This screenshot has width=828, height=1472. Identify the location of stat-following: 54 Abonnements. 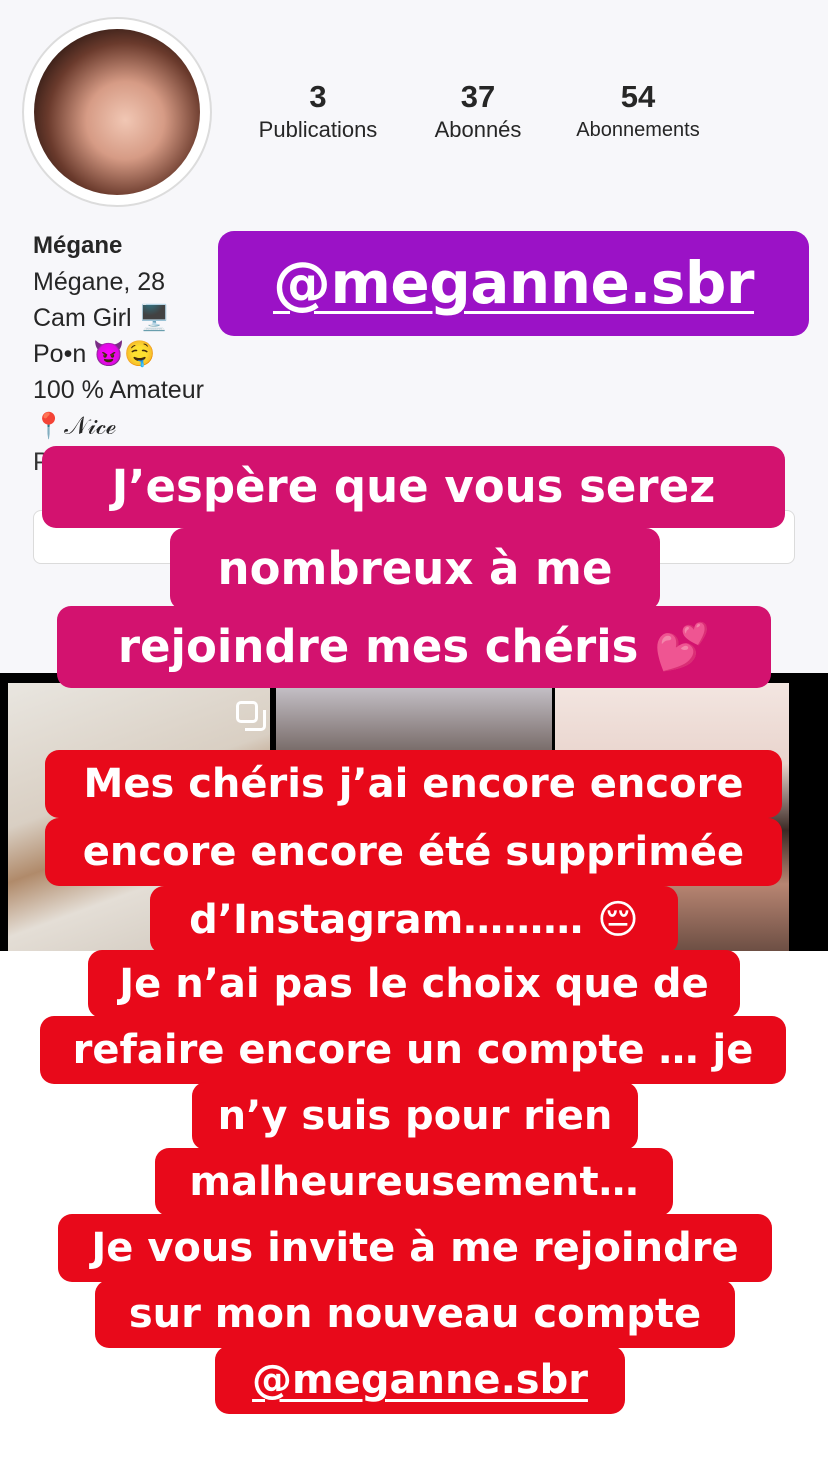
(638, 111).